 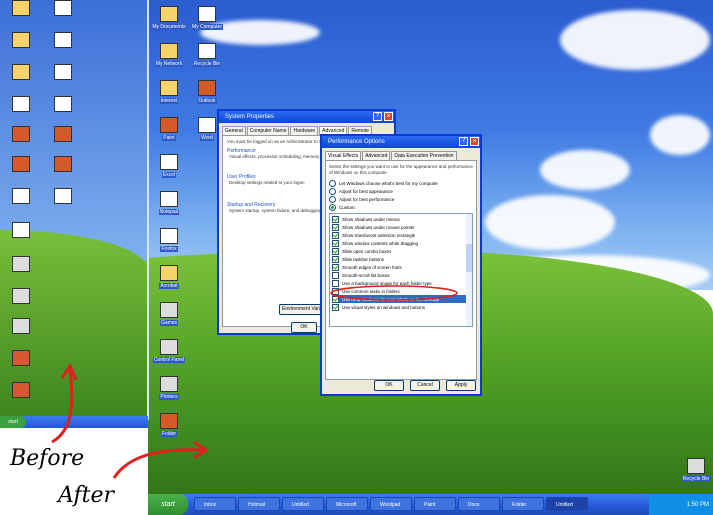 I want to click on radio-option: Custom:, so click(x=401, y=207).